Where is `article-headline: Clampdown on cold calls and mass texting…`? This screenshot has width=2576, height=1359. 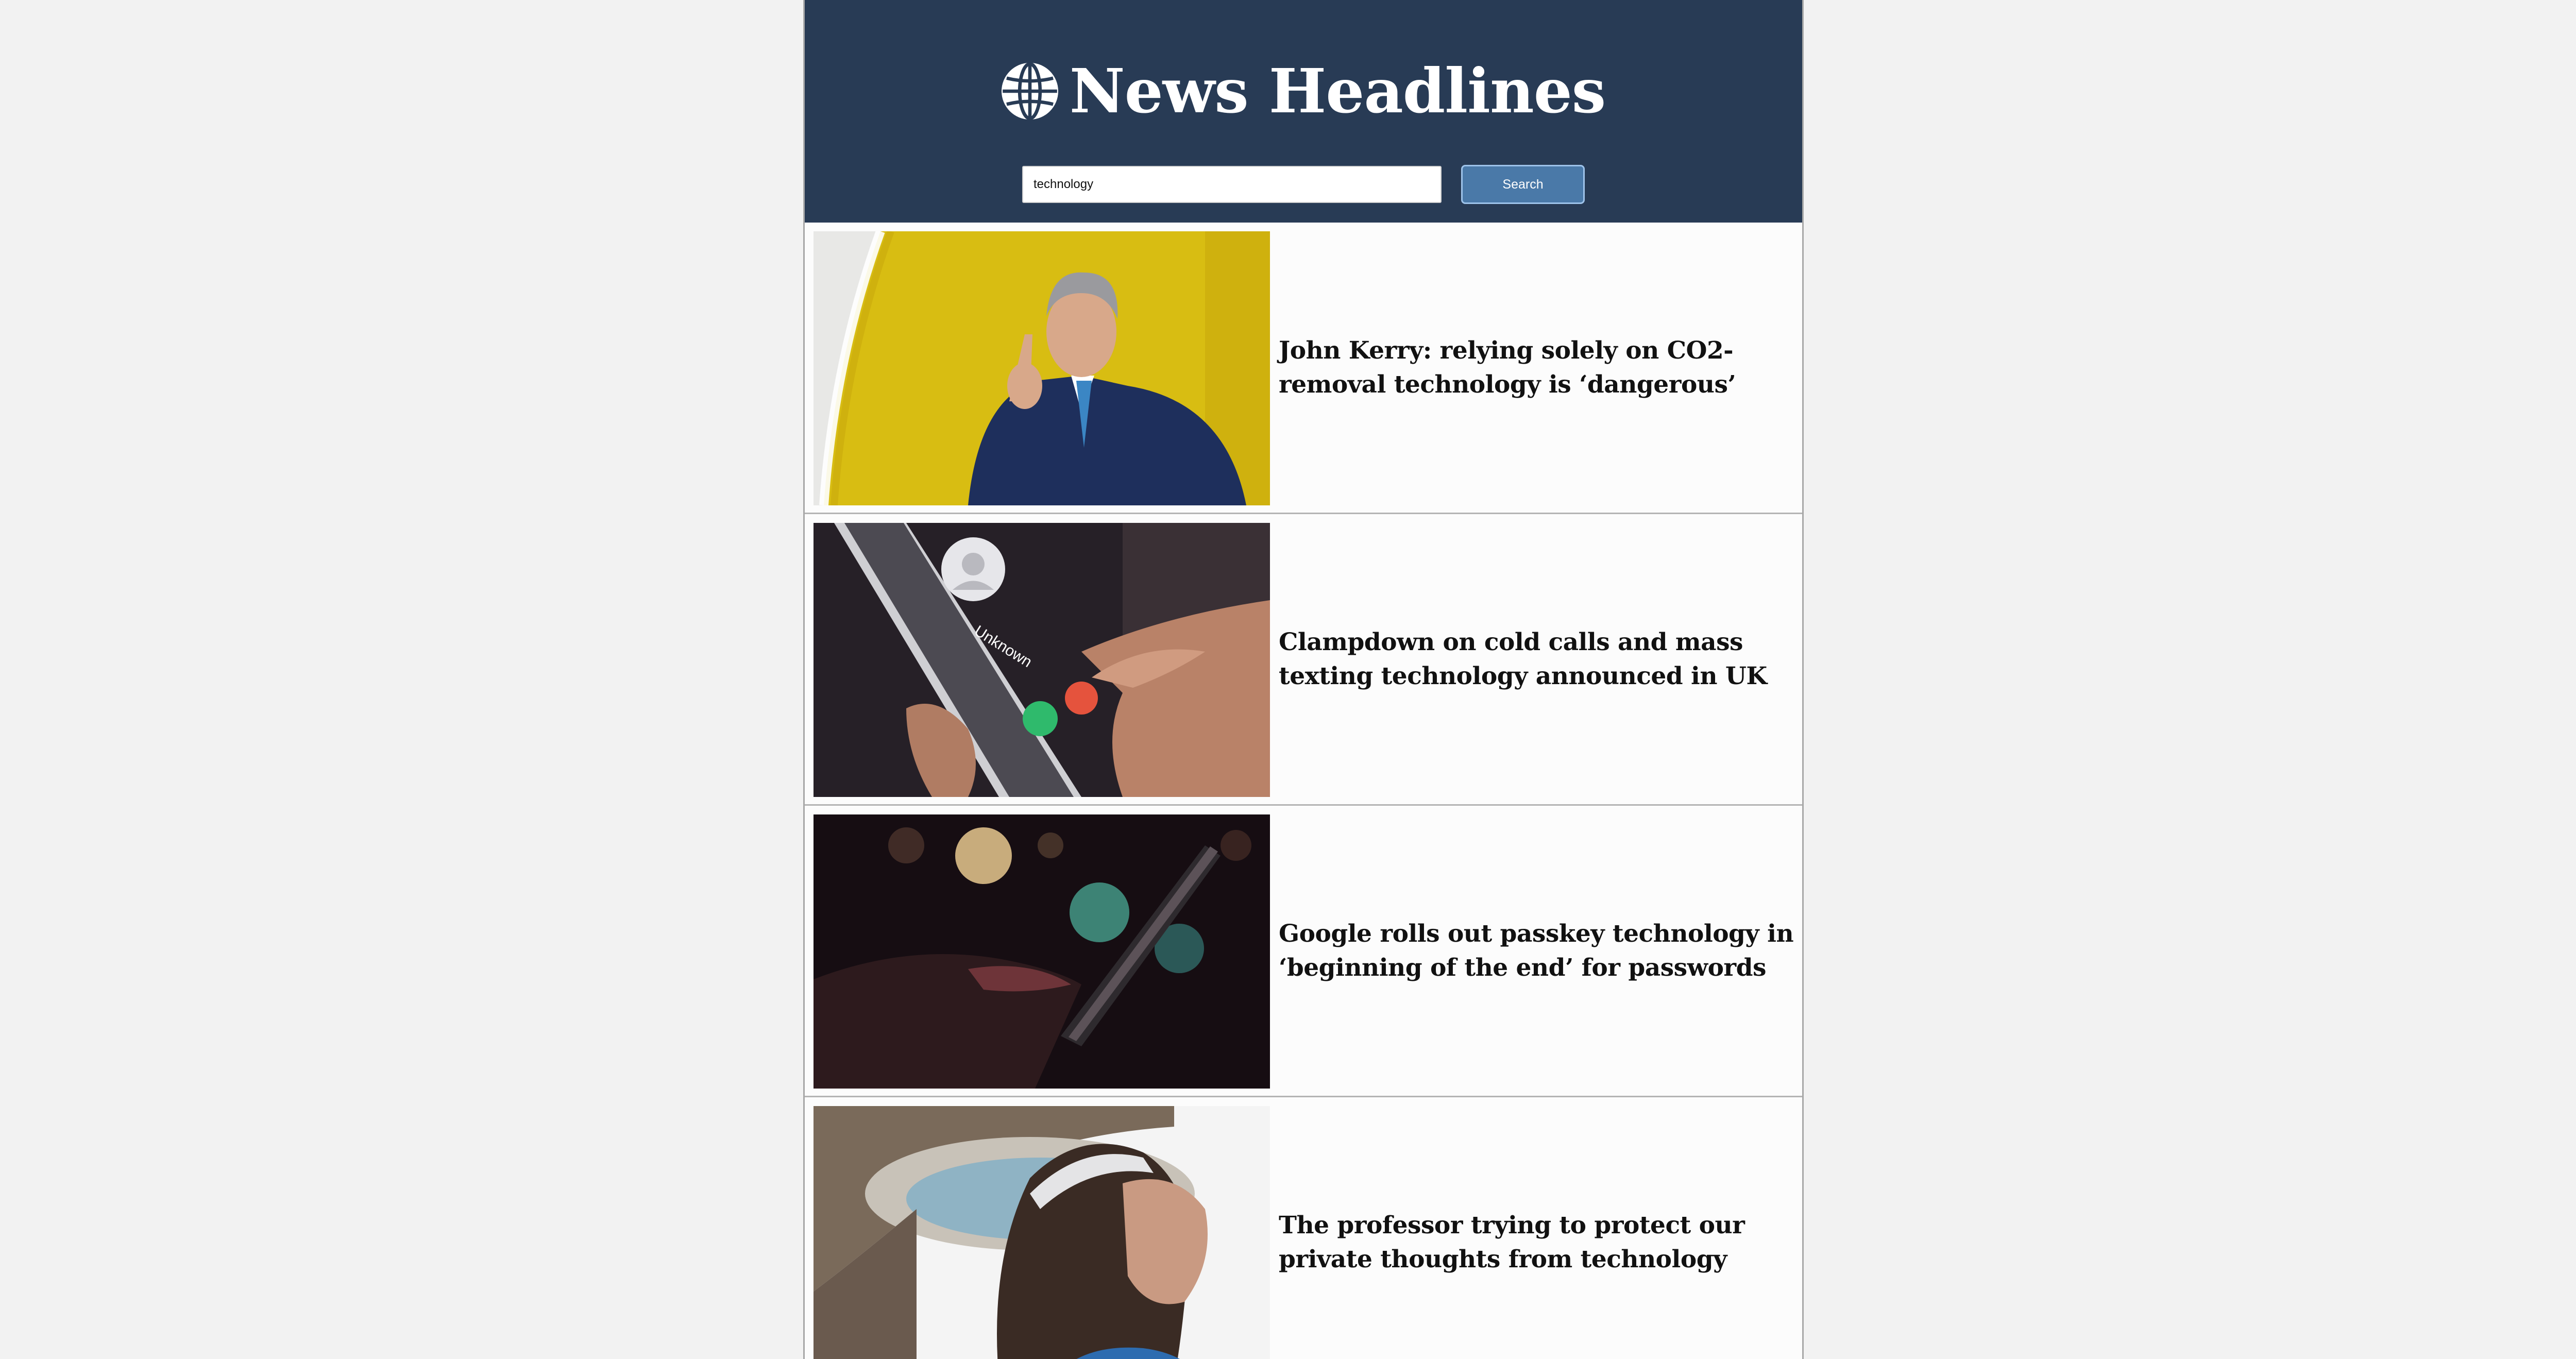
article-headline: Clampdown on cold calls and mass texting… is located at coordinates (1537, 659).